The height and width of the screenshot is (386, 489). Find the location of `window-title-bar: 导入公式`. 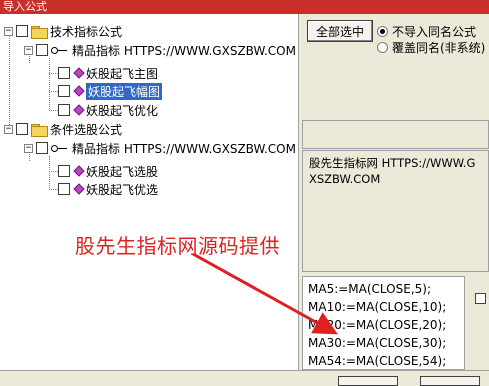

window-title-bar: 导入公式 is located at coordinates (244, 7).